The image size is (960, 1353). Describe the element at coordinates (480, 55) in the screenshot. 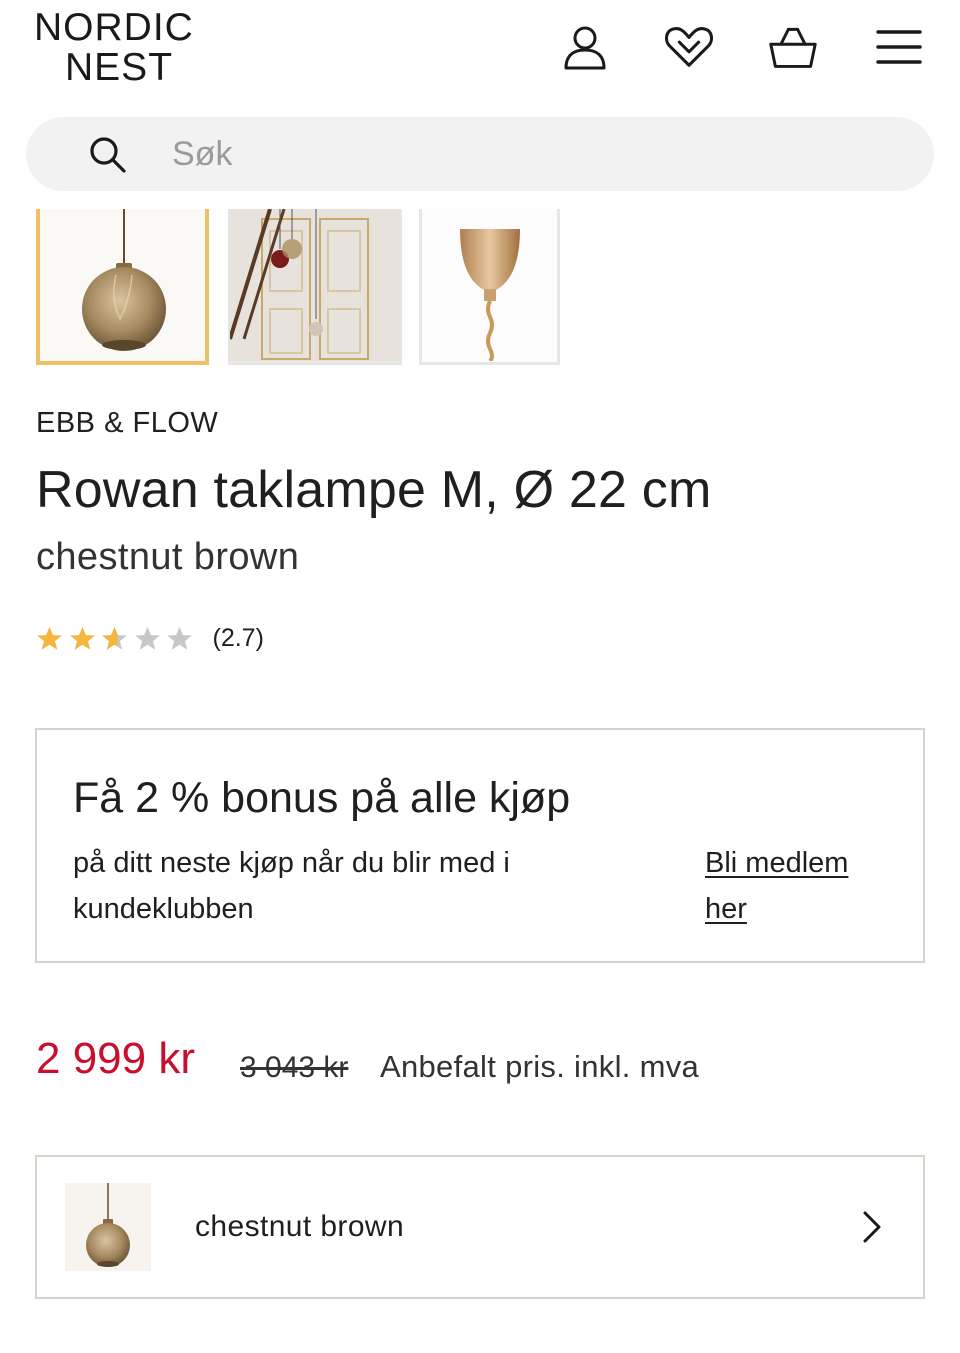

I see `site-header: NORDIC NEST` at that location.